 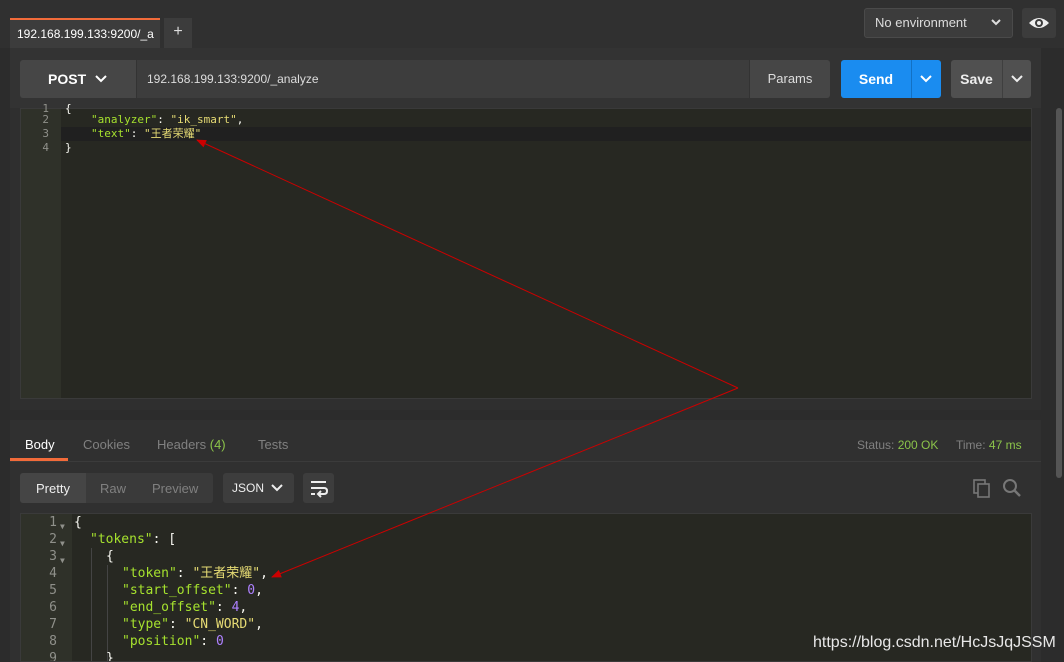 I want to click on wrap-lines-button, so click(x=318, y=488).